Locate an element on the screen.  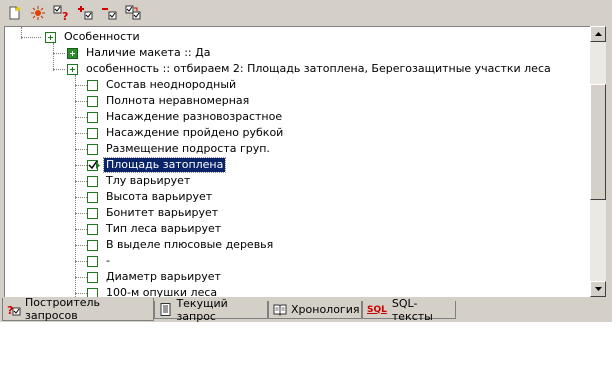
tab-label: SQL-тексты is located at coordinates (412, 309).